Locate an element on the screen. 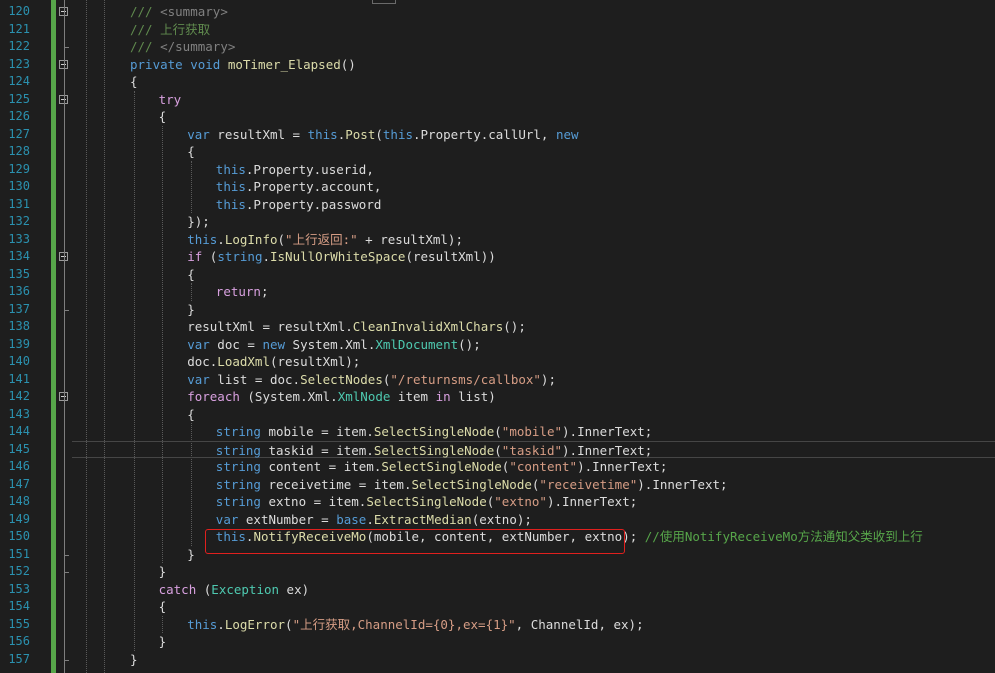  code-token: SelectNodes is located at coordinates (341, 379).